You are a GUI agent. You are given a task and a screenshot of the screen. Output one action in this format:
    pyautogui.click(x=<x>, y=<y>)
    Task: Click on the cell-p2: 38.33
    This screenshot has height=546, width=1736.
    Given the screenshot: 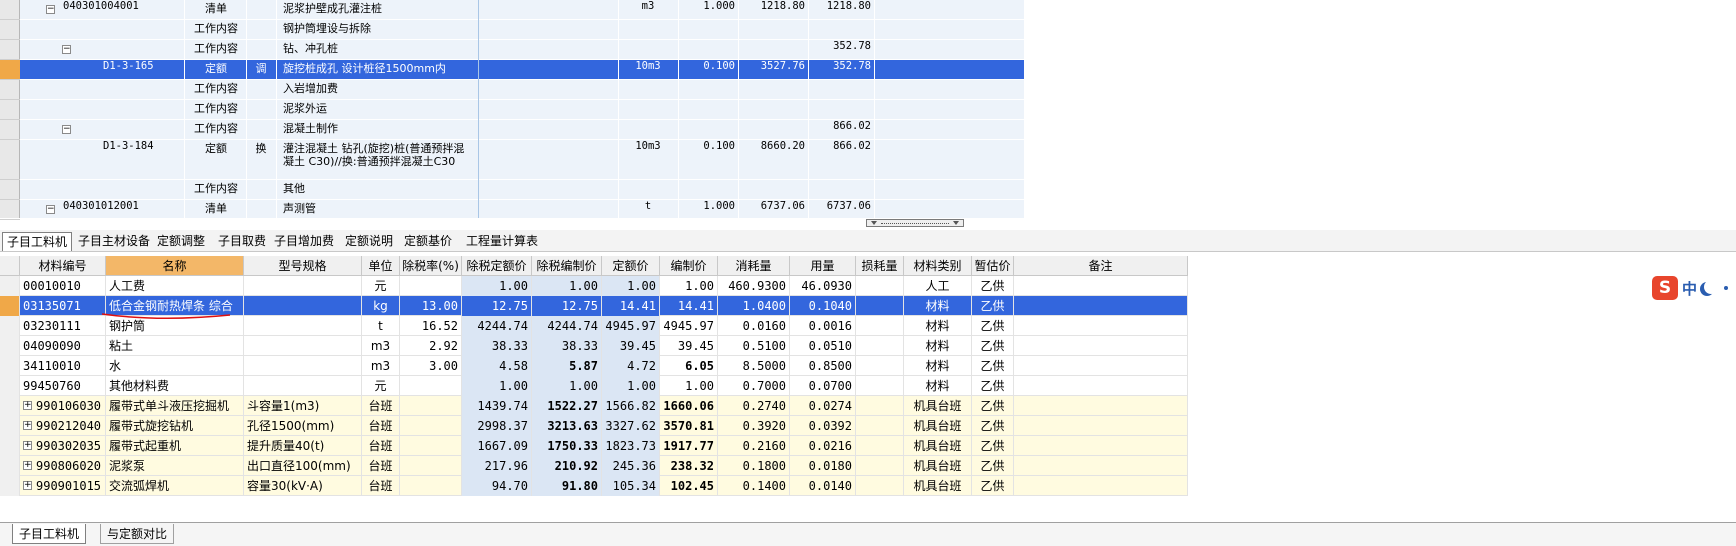 What is the action you would take?
    pyautogui.click(x=567, y=346)
    